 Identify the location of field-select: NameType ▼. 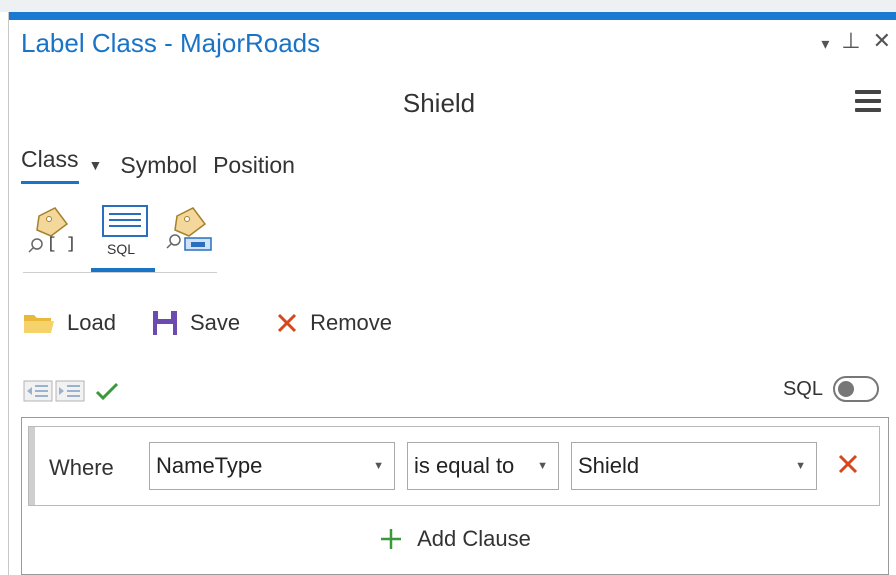
(272, 466).